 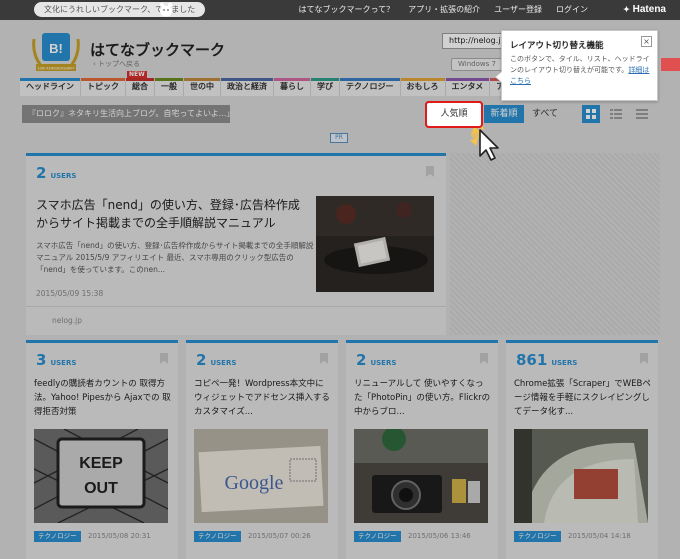 What do you see at coordinates (454, 114) in the screenshot?
I see `sort-popular-button-highlight: 人気順` at bounding box center [454, 114].